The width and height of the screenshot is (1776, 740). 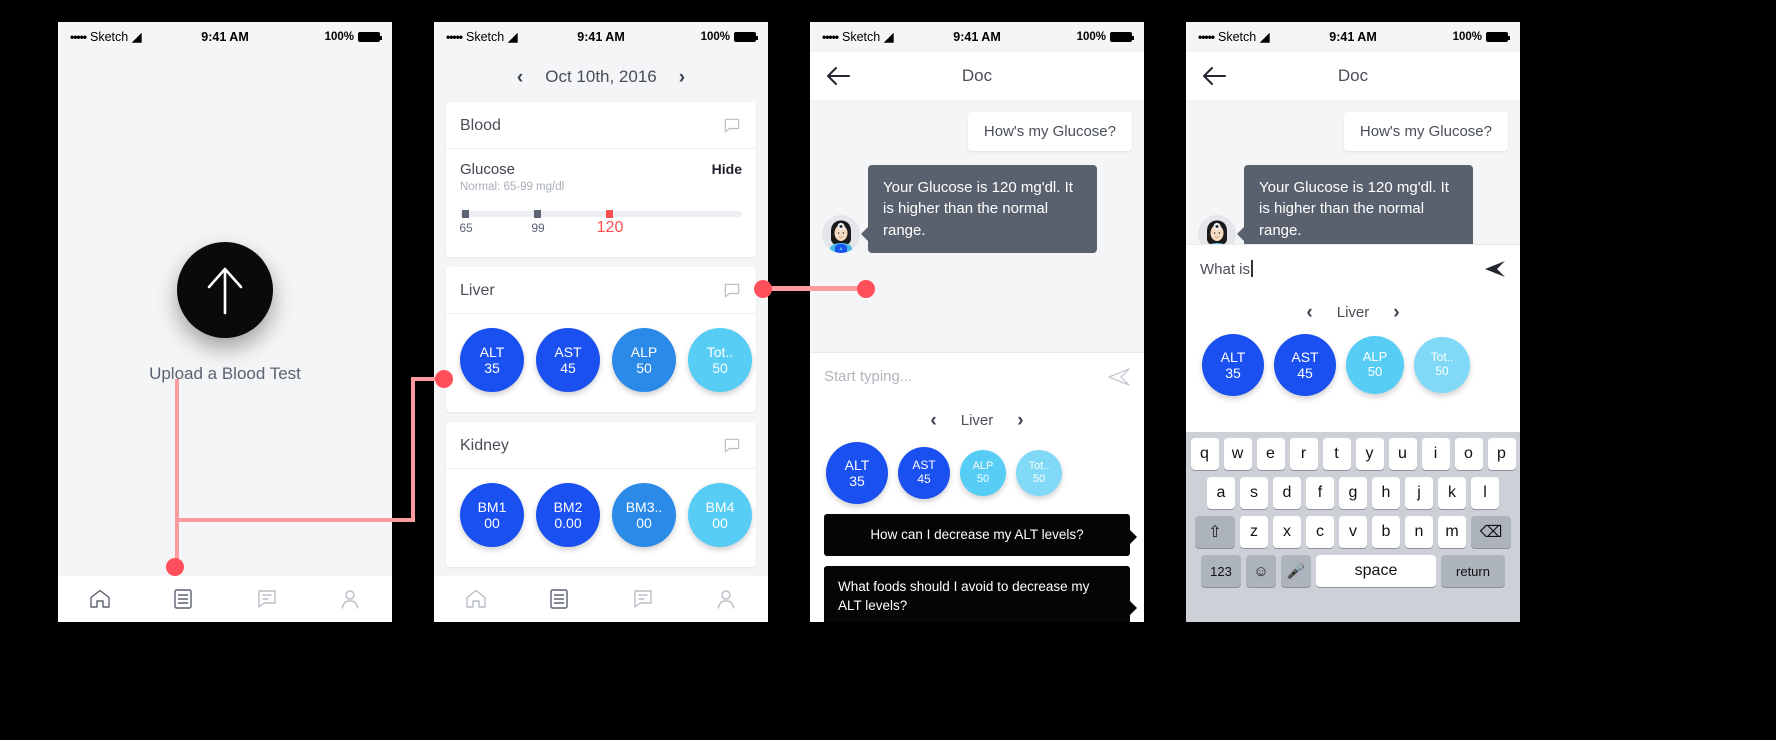 What do you see at coordinates (1452, 532) in the screenshot?
I see `key-m: m` at bounding box center [1452, 532].